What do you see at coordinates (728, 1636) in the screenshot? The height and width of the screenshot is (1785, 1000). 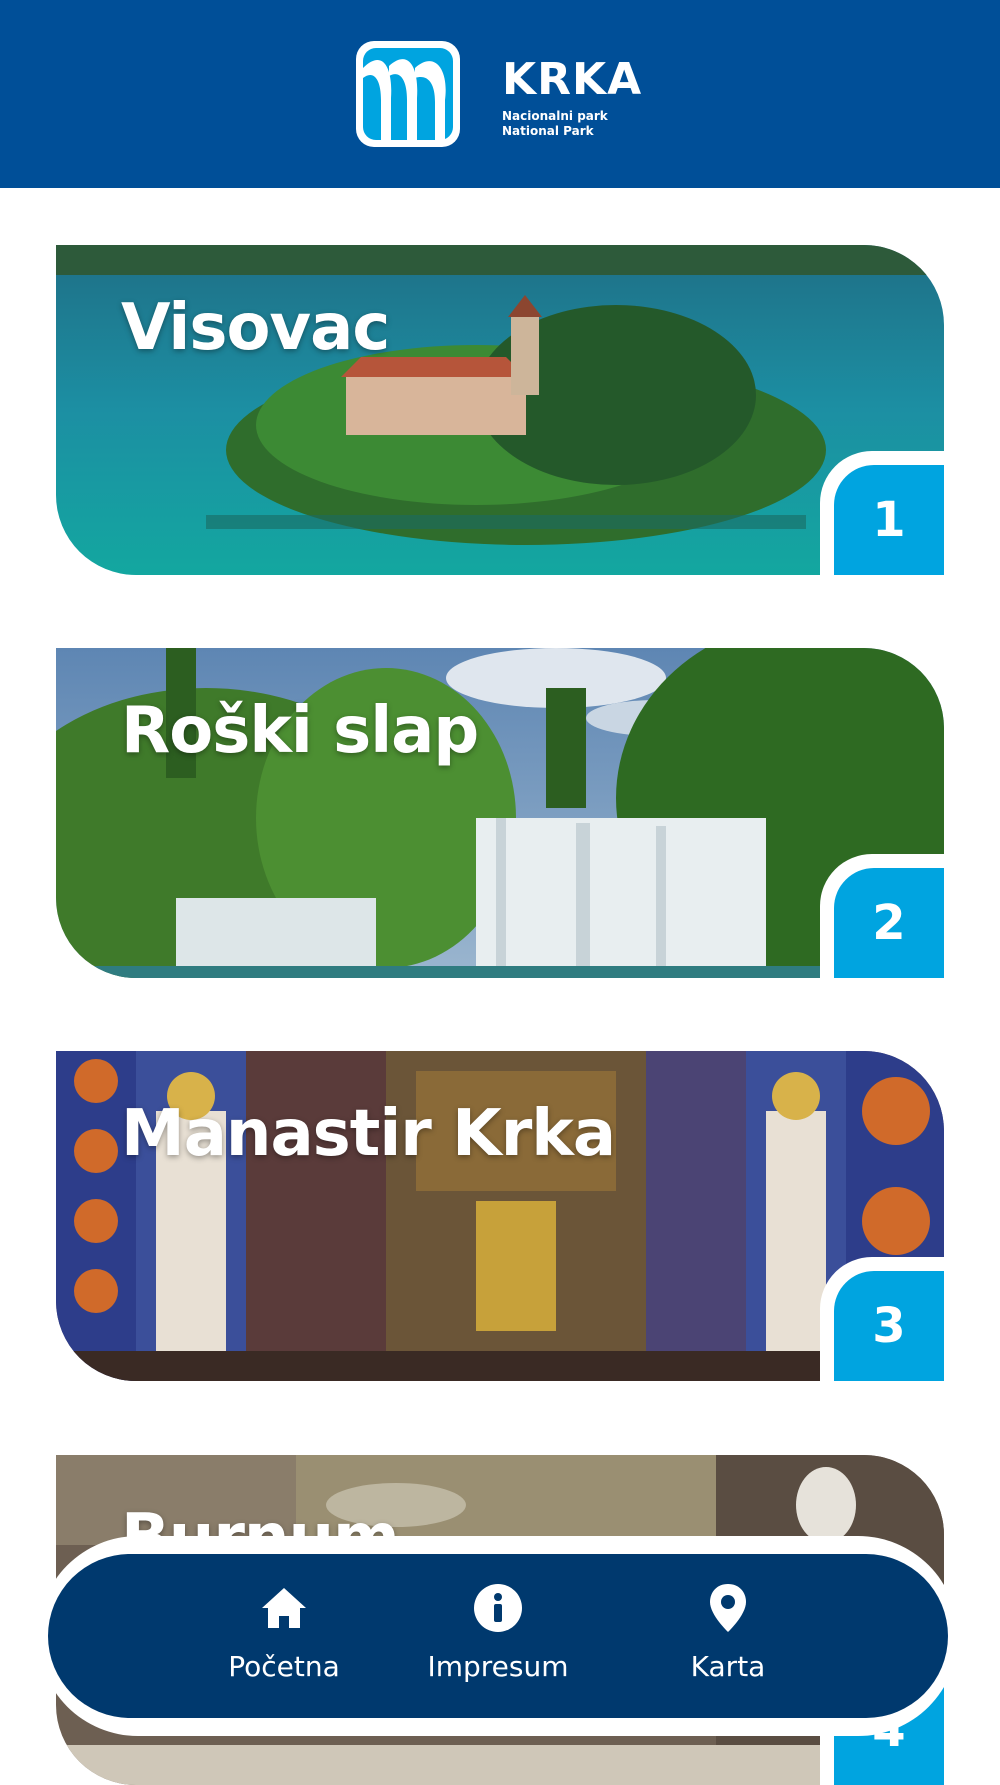 I see `nav-item-karta: Karta` at bounding box center [728, 1636].